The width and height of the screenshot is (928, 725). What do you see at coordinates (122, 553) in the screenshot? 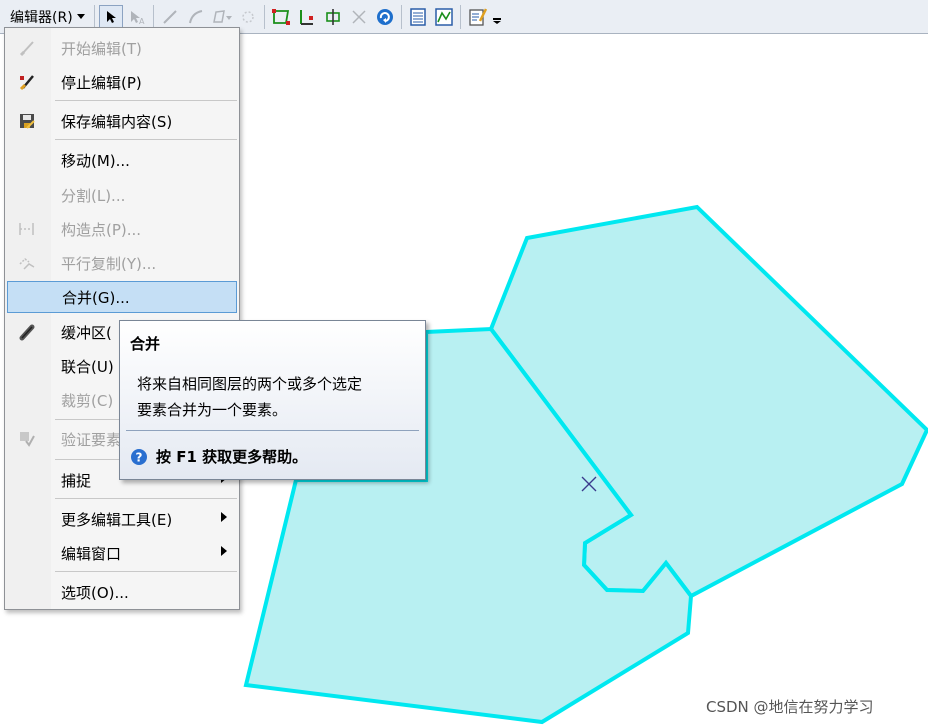
I see `menu-item-editing-windows: 编辑窗口` at bounding box center [122, 553].